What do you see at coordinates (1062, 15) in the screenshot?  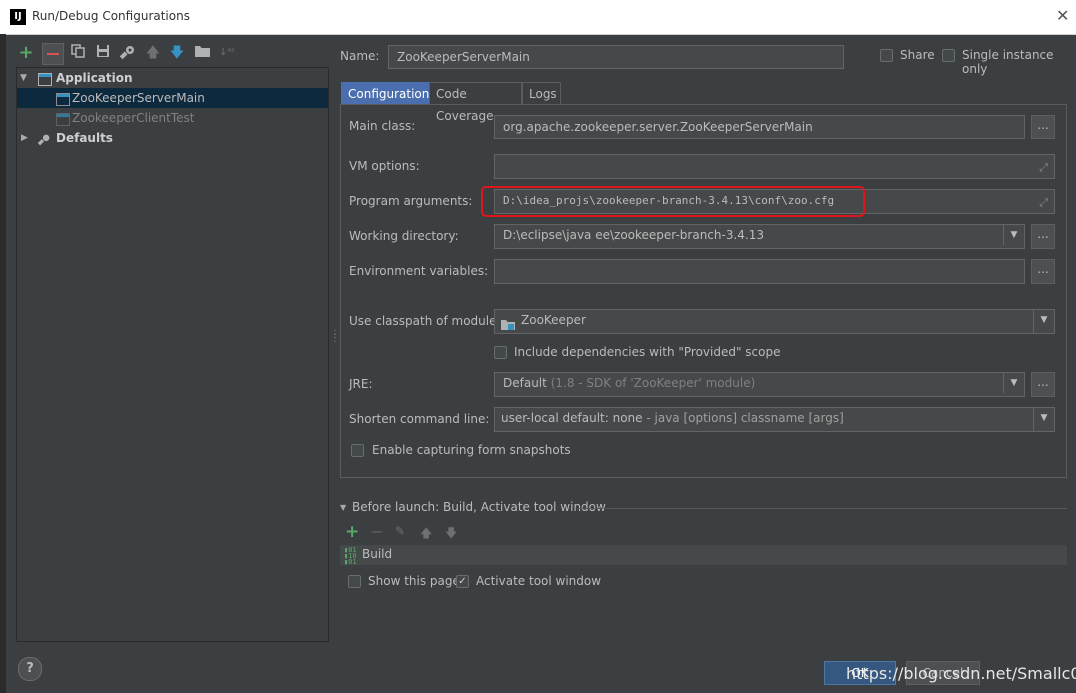 I see `close-icon: ✕` at bounding box center [1062, 15].